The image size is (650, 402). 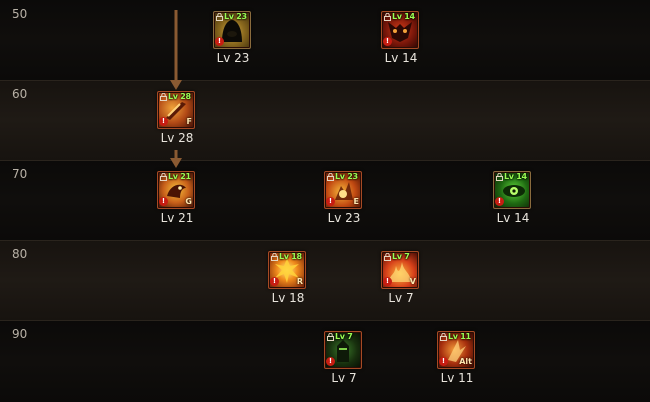 What do you see at coordinates (20, 334) in the screenshot?
I see `level-label: 90` at bounding box center [20, 334].